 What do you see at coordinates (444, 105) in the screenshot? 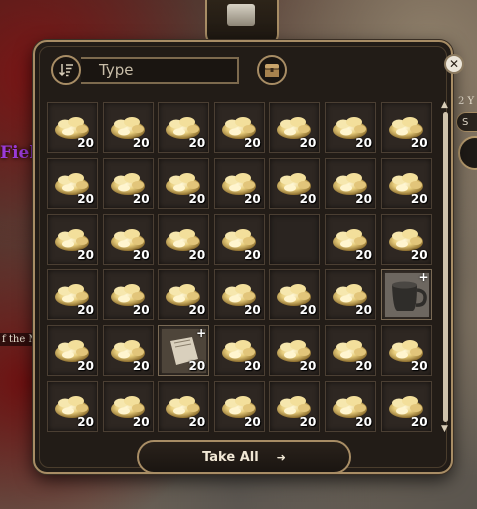
I see `scroll-up-arrow-icon: ▲` at bounding box center [444, 105].